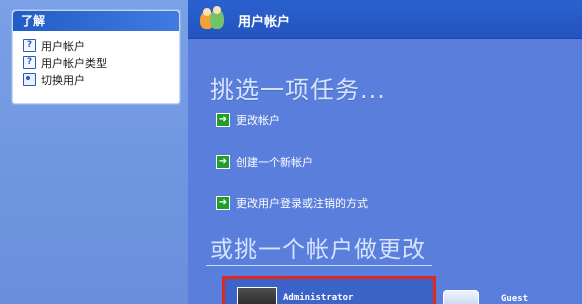  What do you see at coordinates (318, 298) in the screenshot?
I see `account-name: Administrator` at bounding box center [318, 298].